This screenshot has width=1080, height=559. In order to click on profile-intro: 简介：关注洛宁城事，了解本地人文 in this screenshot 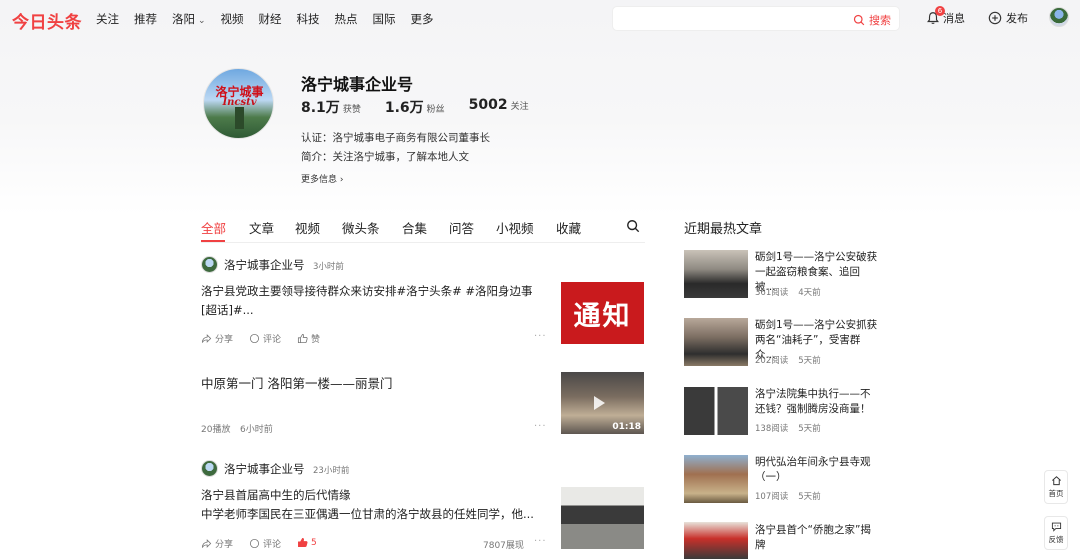, I will do `click(385, 157)`.